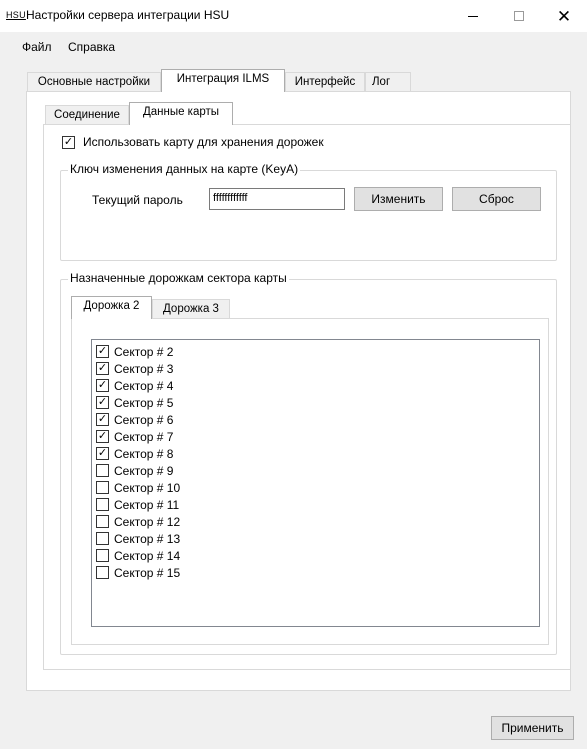 The image size is (587, 749). I want to click on close-icon: ✕, so click(564, 16).